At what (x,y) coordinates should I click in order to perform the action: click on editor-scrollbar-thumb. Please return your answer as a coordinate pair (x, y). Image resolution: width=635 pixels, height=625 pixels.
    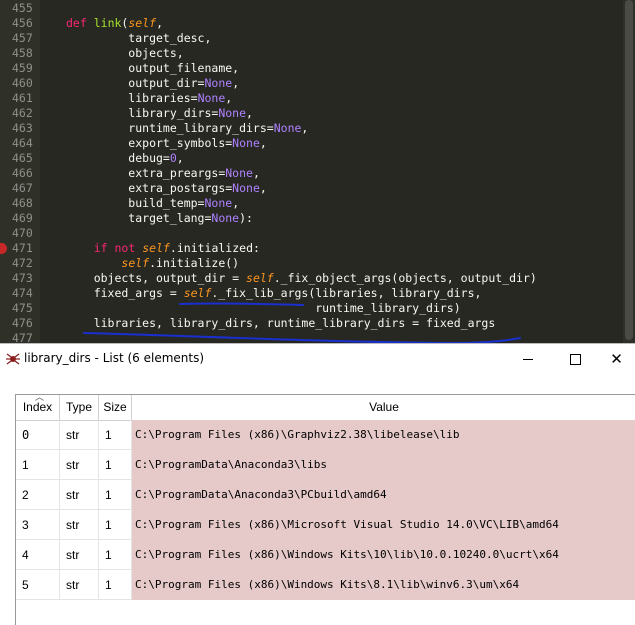
    Looking at the image, I should click on (629, 170).